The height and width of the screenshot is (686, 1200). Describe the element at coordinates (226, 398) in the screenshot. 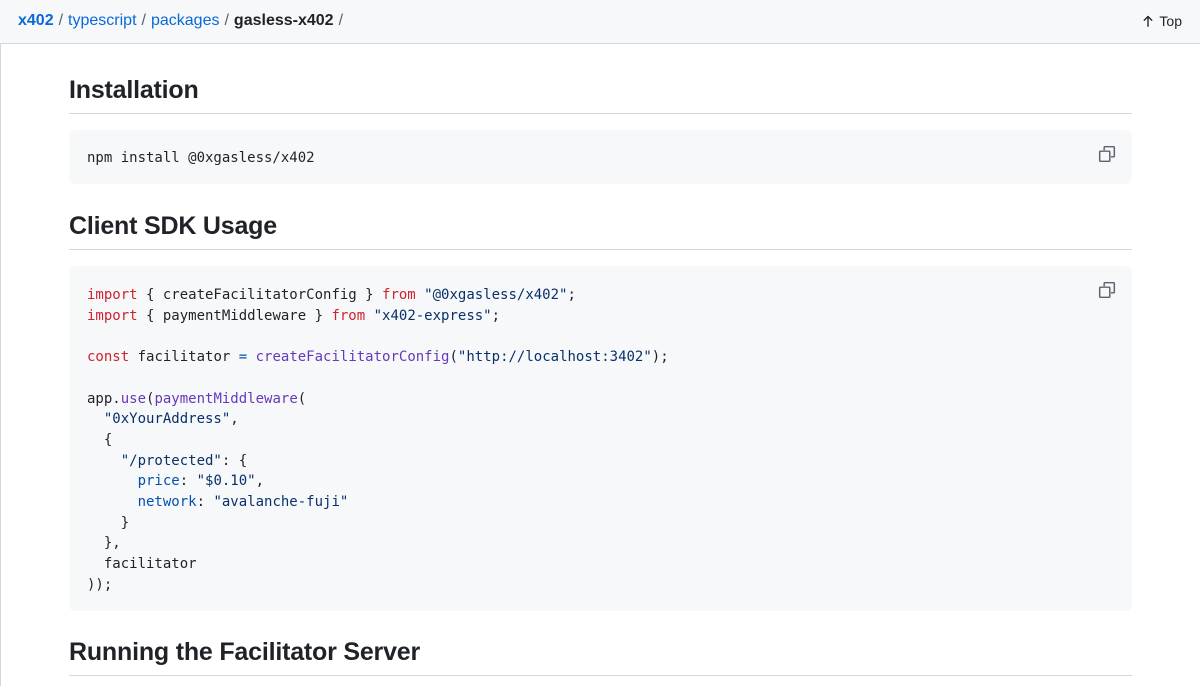

I see `code-token: paymentMiddleware` at that location.